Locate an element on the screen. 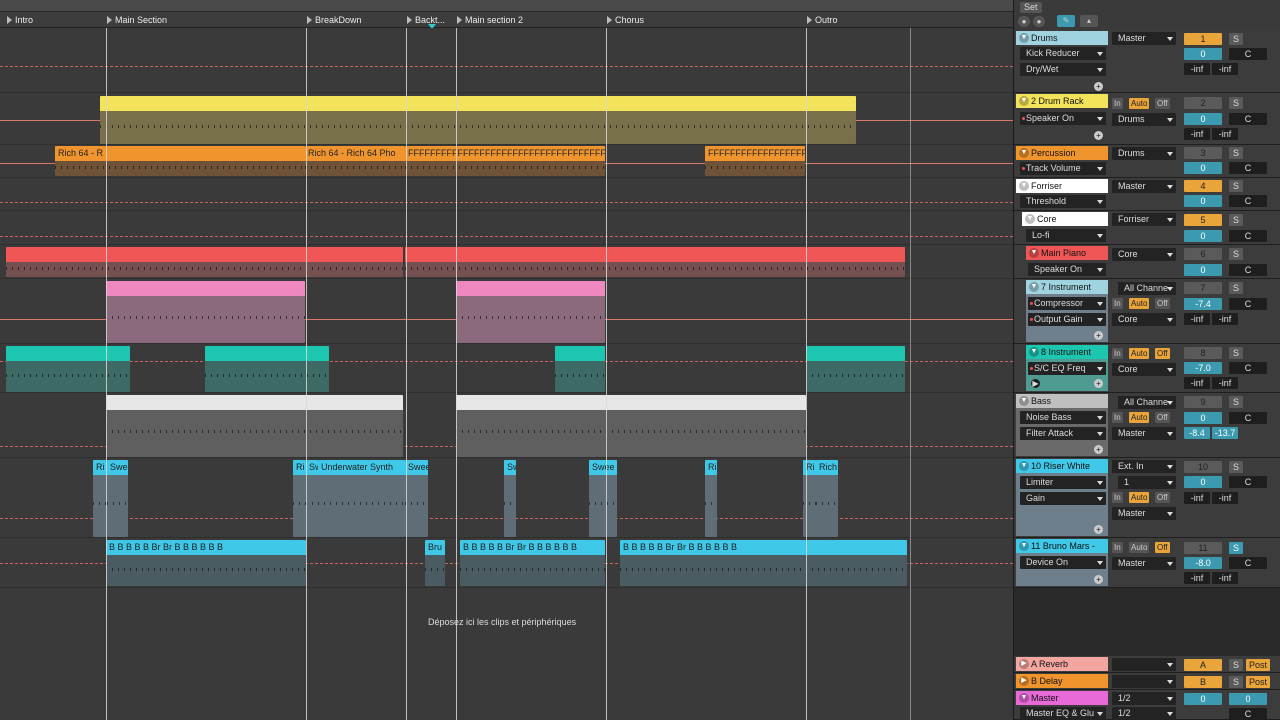  volume-field: -8.0 is located at coordinates (1203, 563).